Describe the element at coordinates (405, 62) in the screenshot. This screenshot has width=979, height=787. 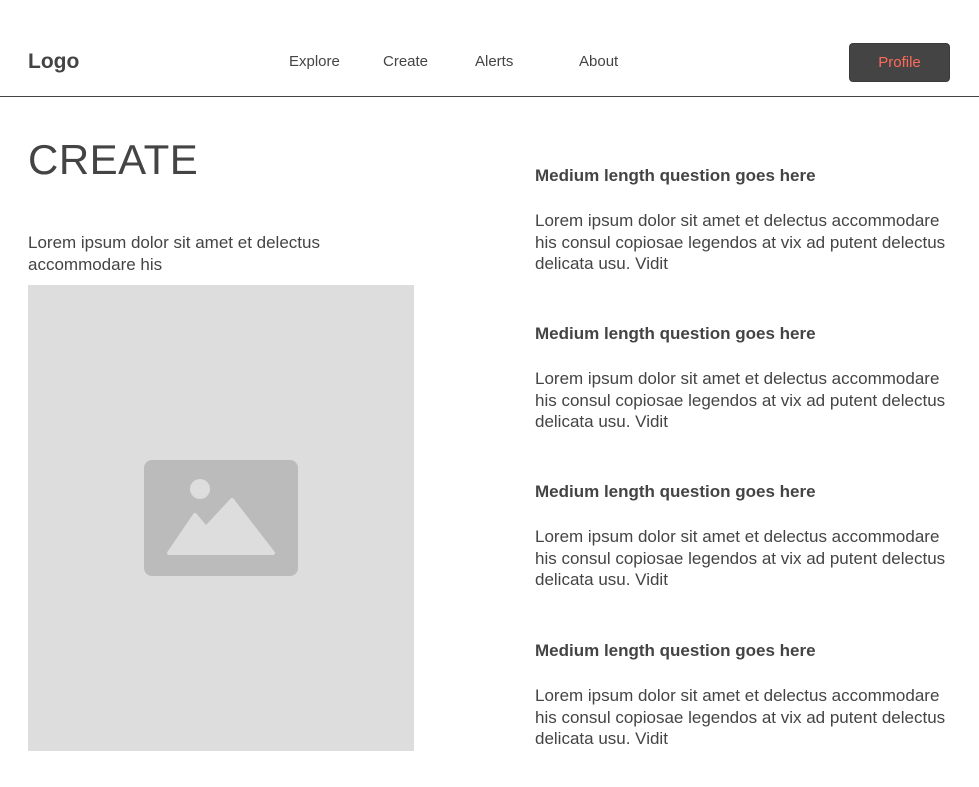
I see `nav-link-create: Create` at that location.